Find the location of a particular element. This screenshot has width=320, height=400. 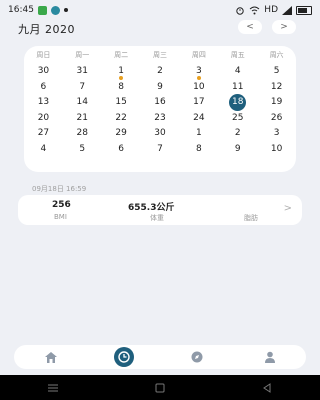

day-number: 15 is located at coordinates (121, 102).